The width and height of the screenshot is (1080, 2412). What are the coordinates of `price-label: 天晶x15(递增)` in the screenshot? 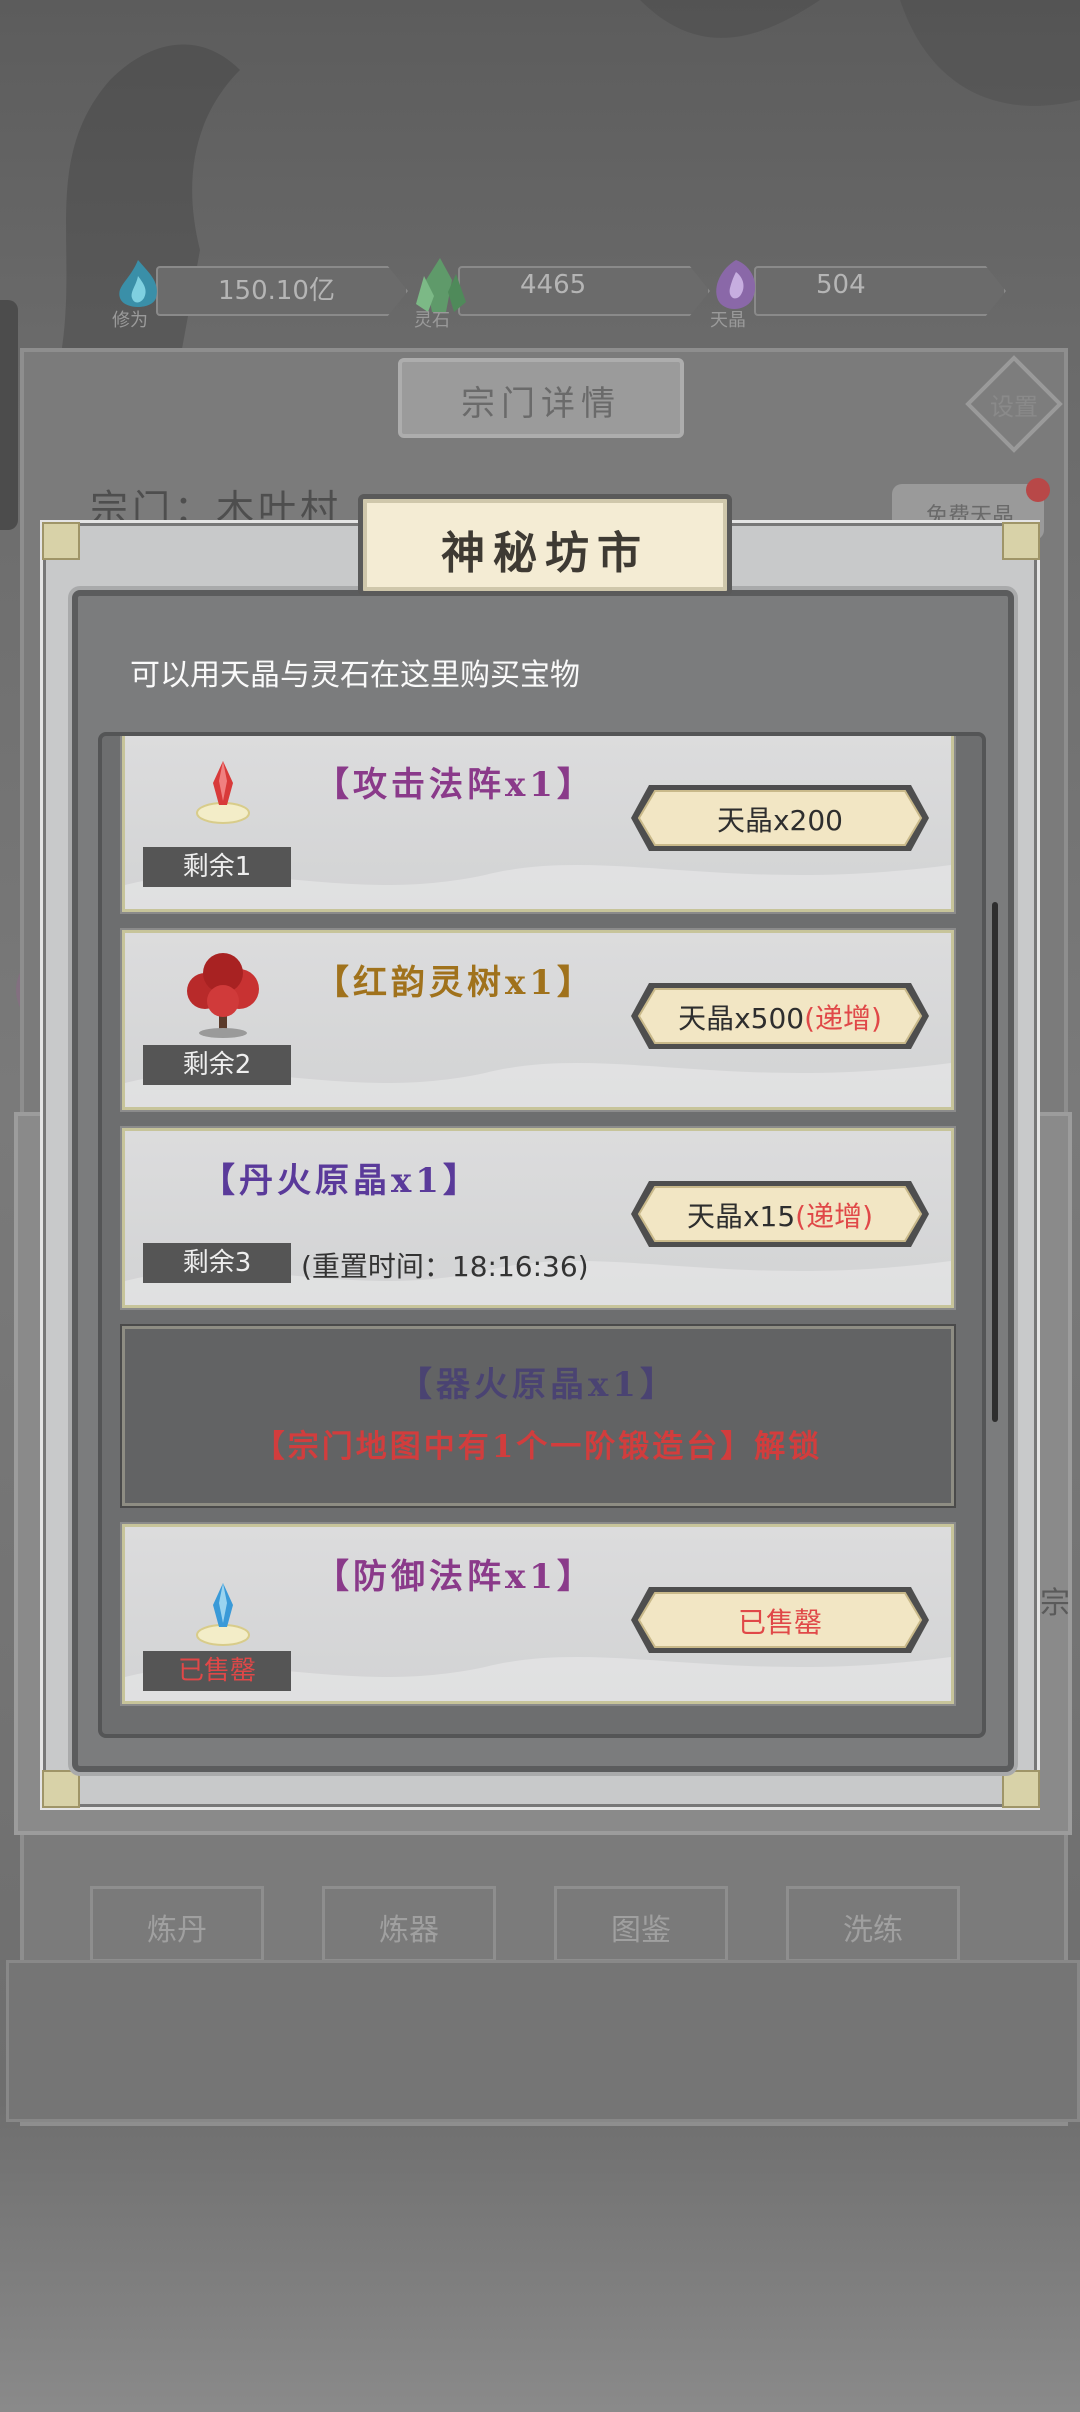 It's located at (780, 1215).